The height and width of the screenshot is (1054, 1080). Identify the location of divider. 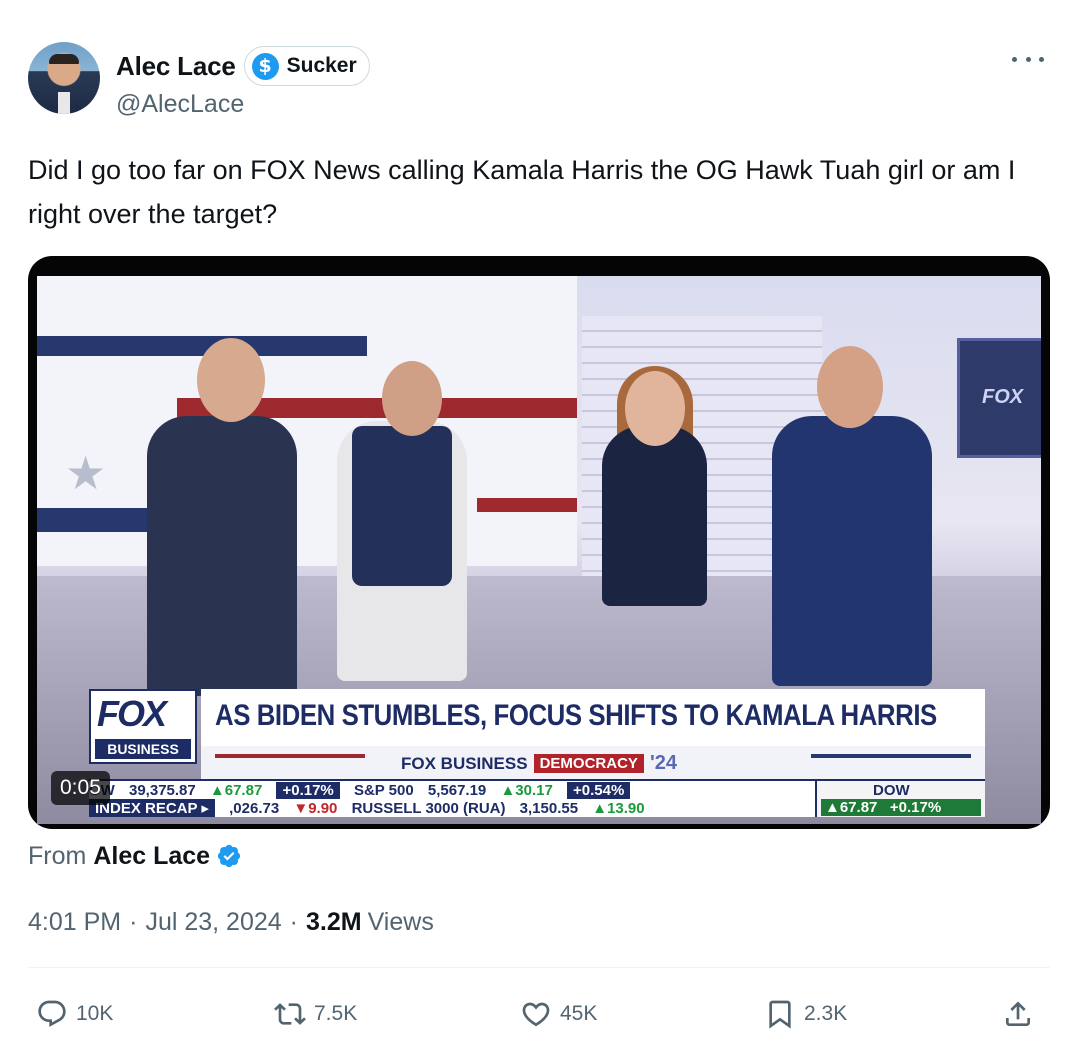
(539, 967).